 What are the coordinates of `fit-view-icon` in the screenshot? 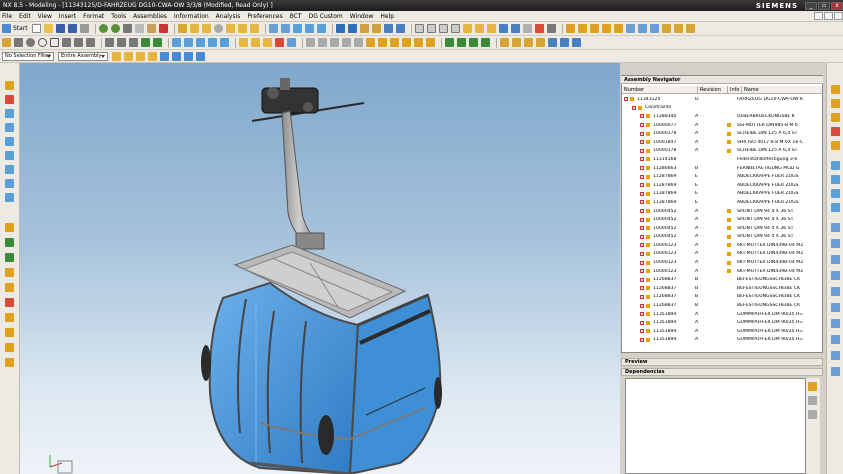 It's located at (419, 28).